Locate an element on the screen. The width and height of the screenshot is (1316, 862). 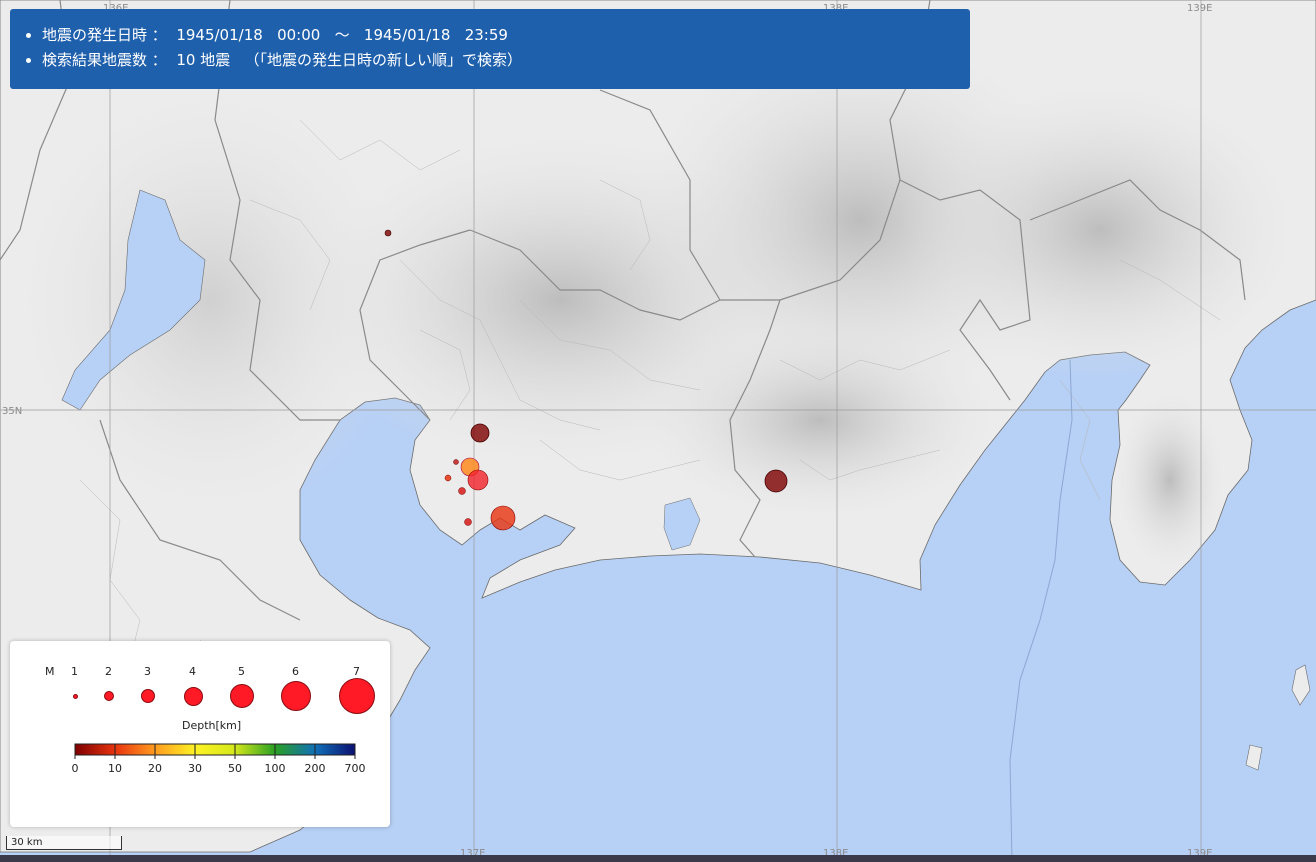
magnitude-header: M is located at coordinates (50, 671).